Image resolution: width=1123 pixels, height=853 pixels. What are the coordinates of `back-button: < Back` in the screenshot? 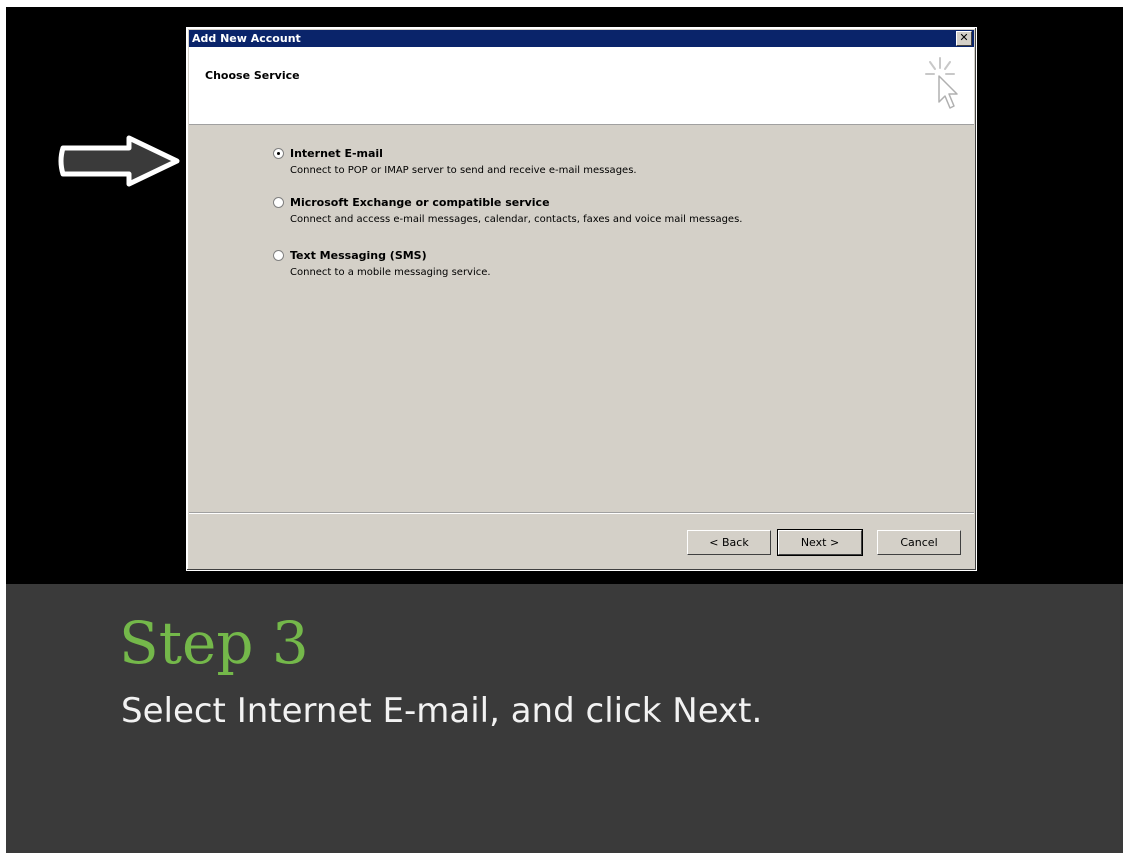 It's located at (729, 542).